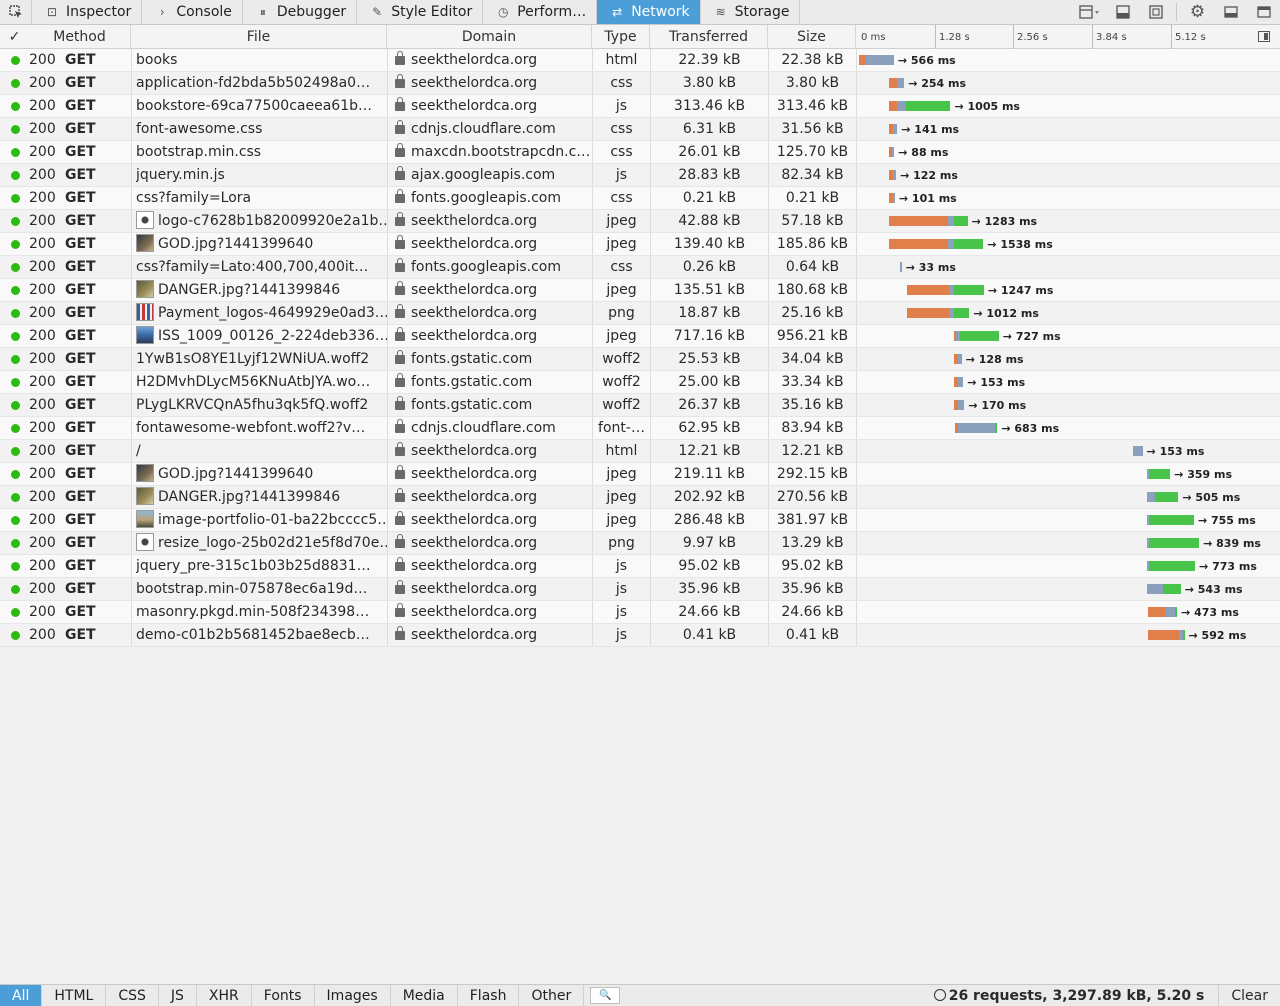  Describe the element at coordinates (605, 995) in the screenshot. I see `filter-search-box: 🔍` at that location.